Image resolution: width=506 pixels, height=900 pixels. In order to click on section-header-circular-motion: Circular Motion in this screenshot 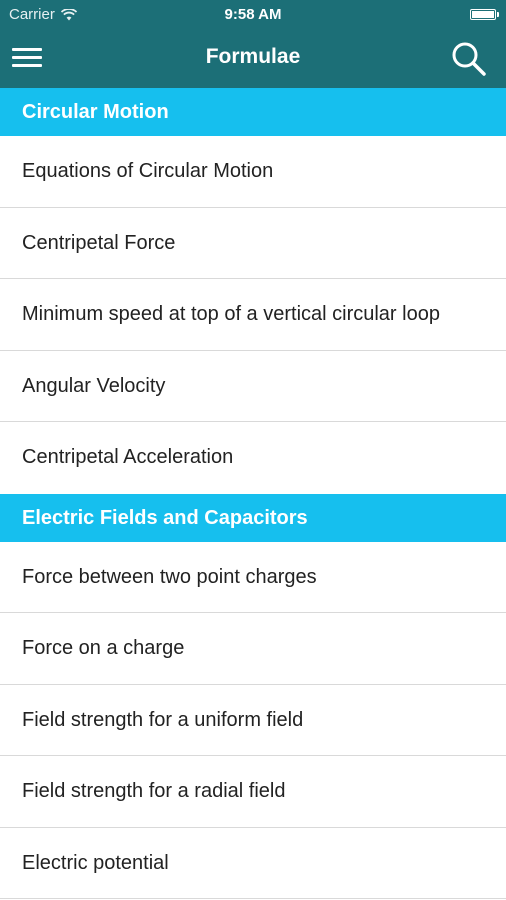, I will do `click(253, 112)`.